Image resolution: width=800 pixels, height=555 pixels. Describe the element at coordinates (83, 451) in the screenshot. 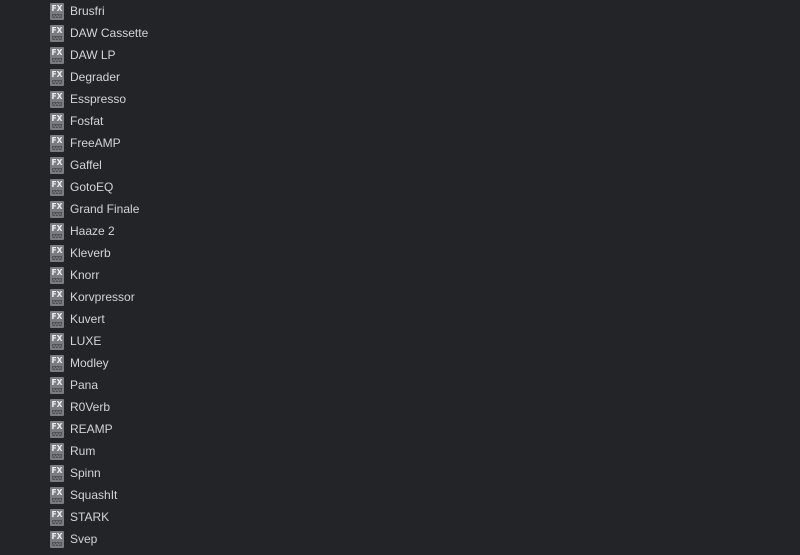

I see `plugin-name: Rum` at that location.